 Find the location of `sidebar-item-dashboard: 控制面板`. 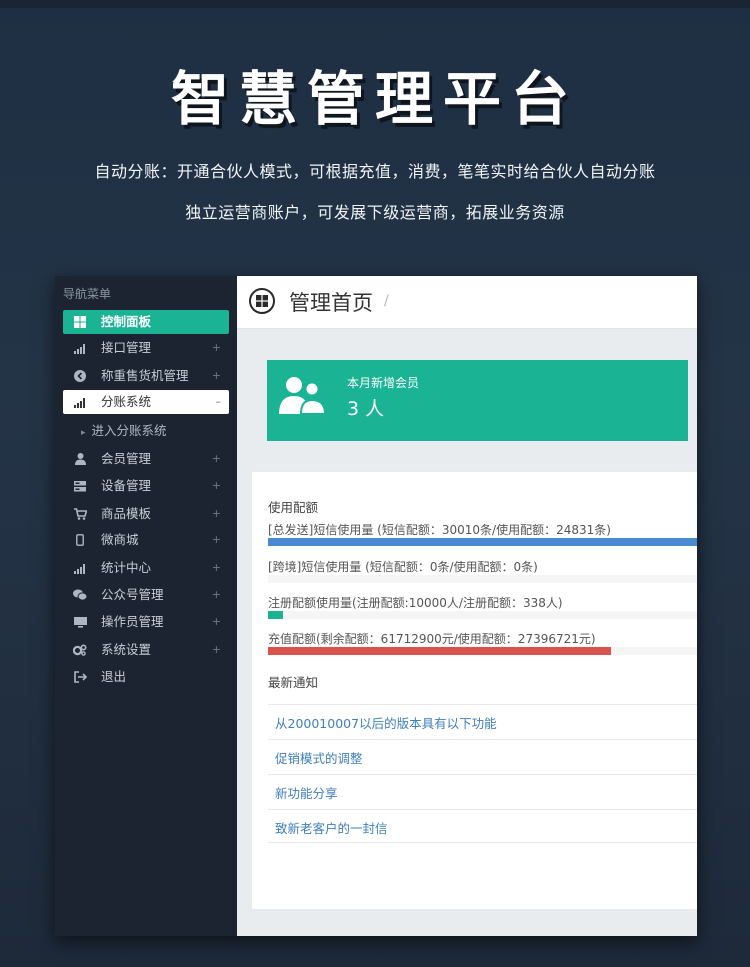

sidebar-item-dashboard: 控制面板 is located at coordinates (146, 322).